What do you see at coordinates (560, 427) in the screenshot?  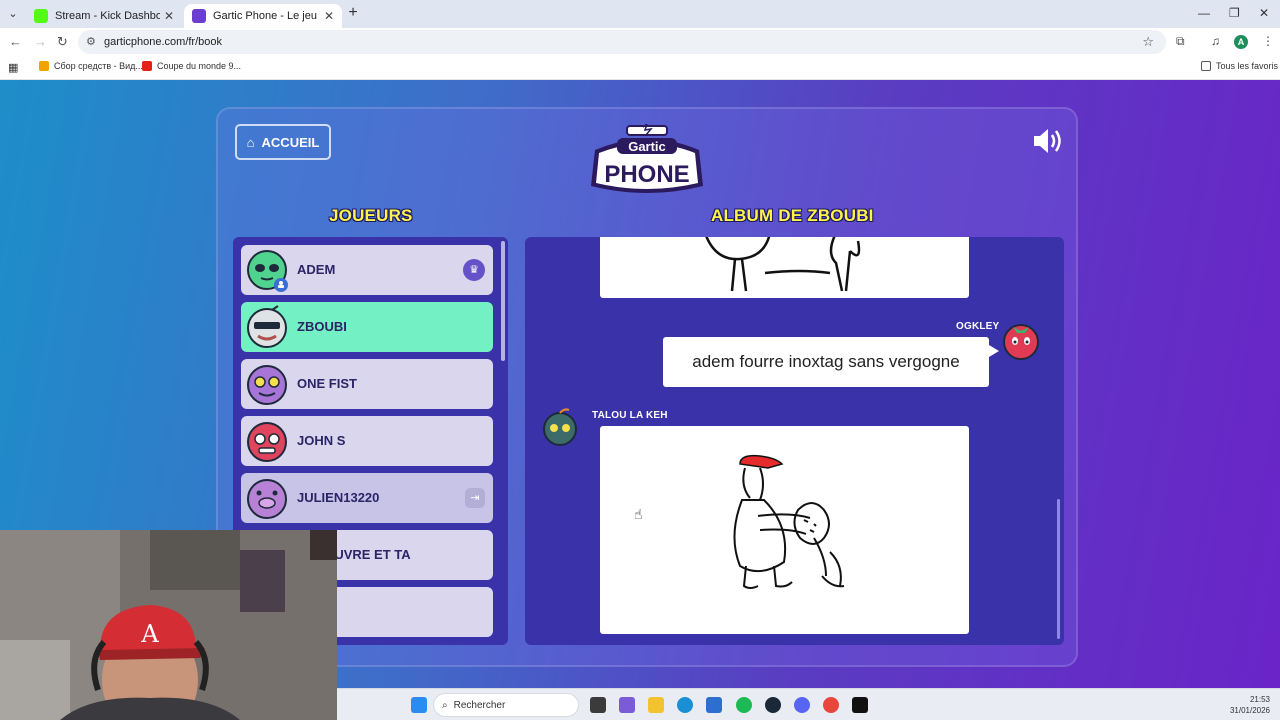 I see `bomb-avatar-icon` at bounding box center [560, 427].